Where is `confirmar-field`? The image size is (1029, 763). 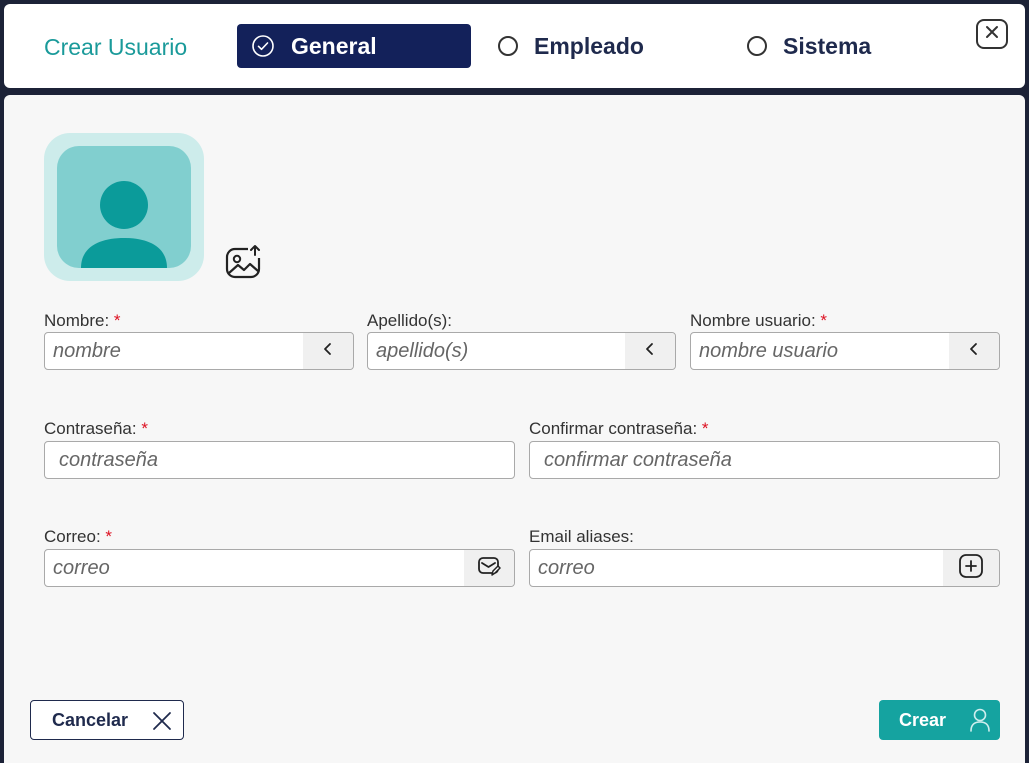
confirmar-field is located at coordinates (764, 460).